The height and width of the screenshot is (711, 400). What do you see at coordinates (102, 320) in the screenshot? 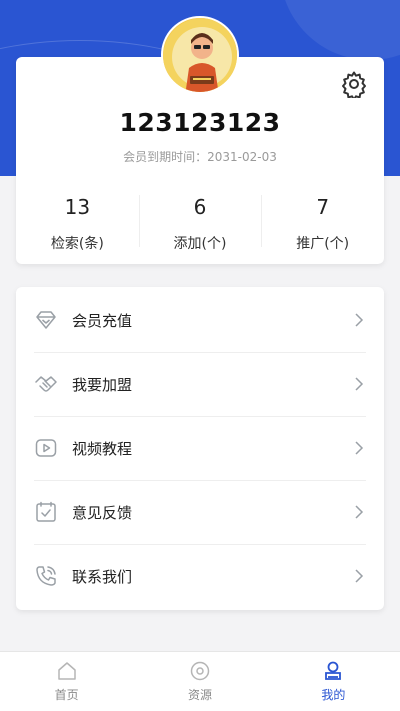
I see `menu-item-label: 会员充值` at bounding box center [102, 320].